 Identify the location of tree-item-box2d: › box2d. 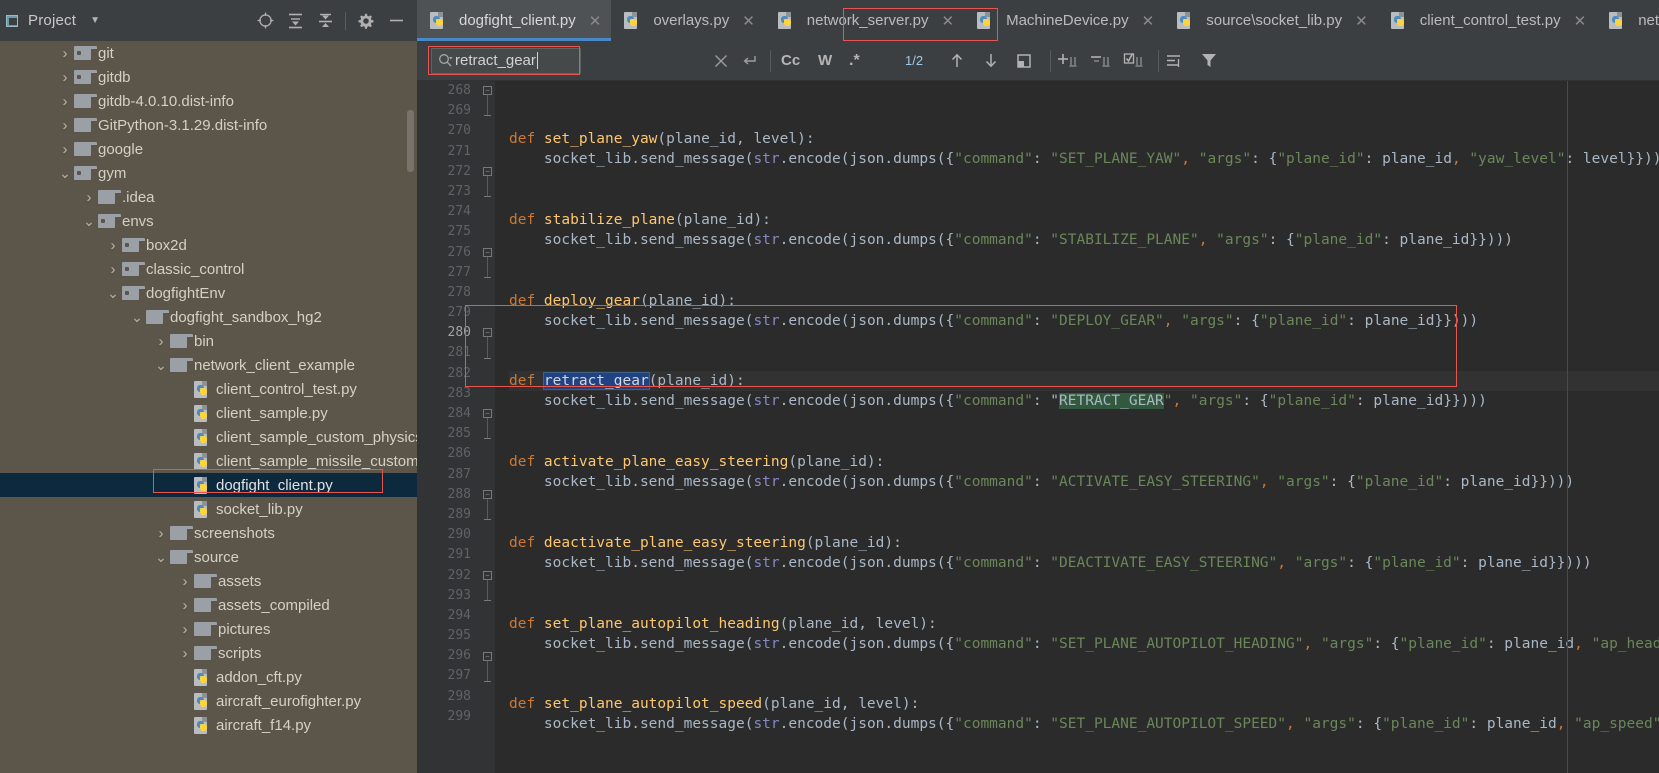
(208, 245).